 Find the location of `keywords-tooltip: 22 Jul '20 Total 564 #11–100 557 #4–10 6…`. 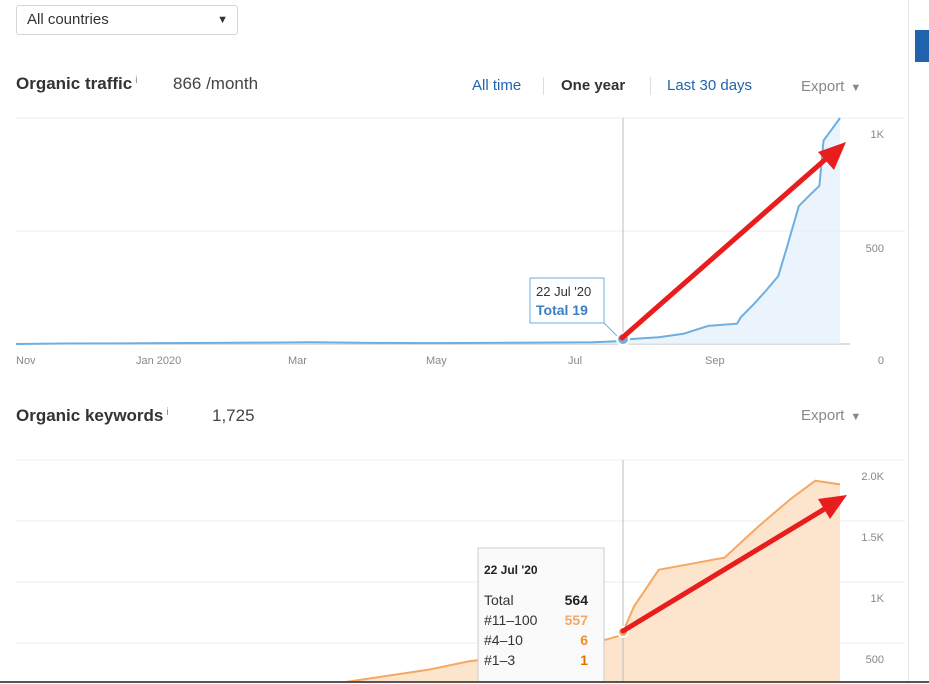

keywords-tooltip: 22 Jul '20 Total 564 #11–100 557 #4–10 6… is located at coordinates (541, 614).